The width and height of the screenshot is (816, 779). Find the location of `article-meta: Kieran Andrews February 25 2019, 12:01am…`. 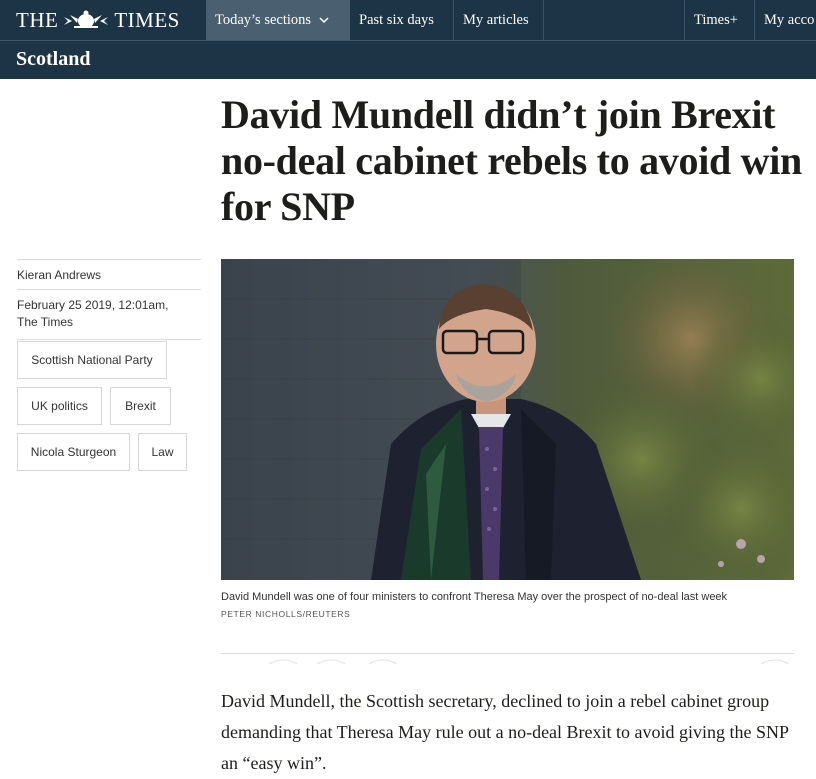

article-meta: Kieran Andrews February 25 2019, 12:01am… is located at coordinates (109, 299).